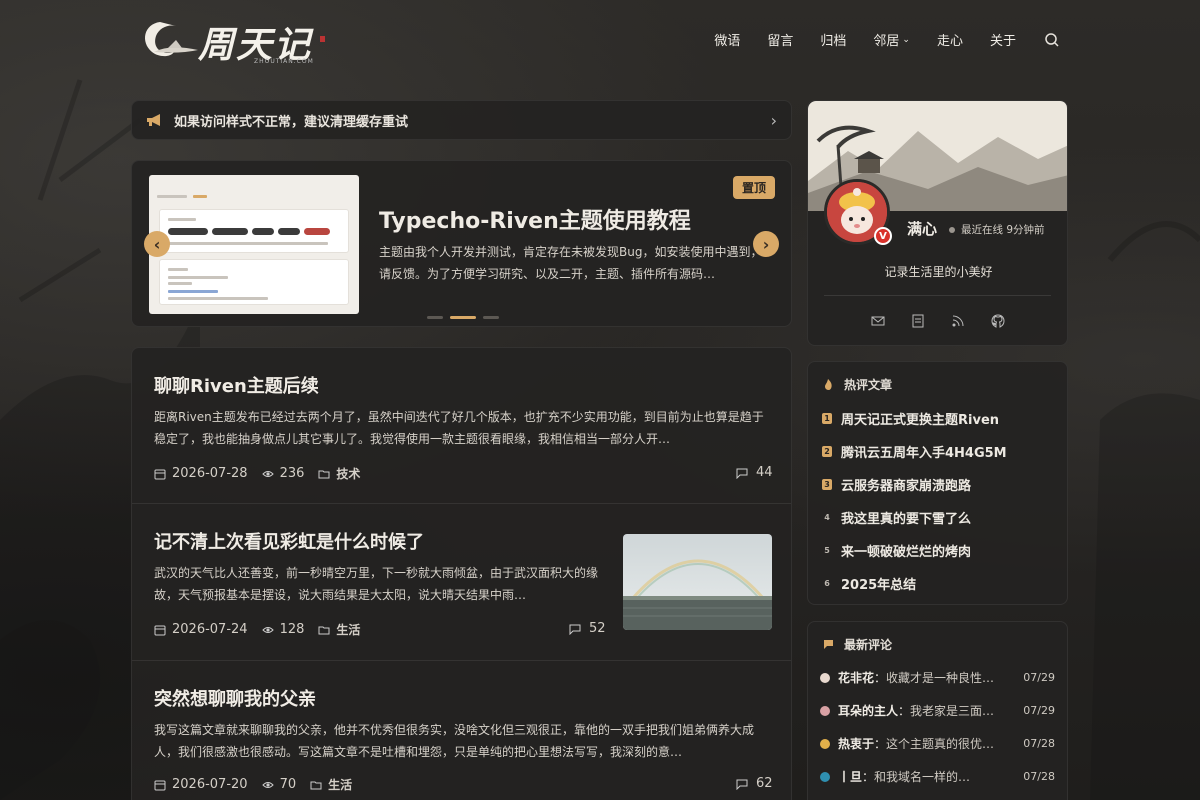  What do you see at coordinates (833, 39) in the screenshot?
I see `nav-item-guidang: 归档` at bounding box center [833, 39].